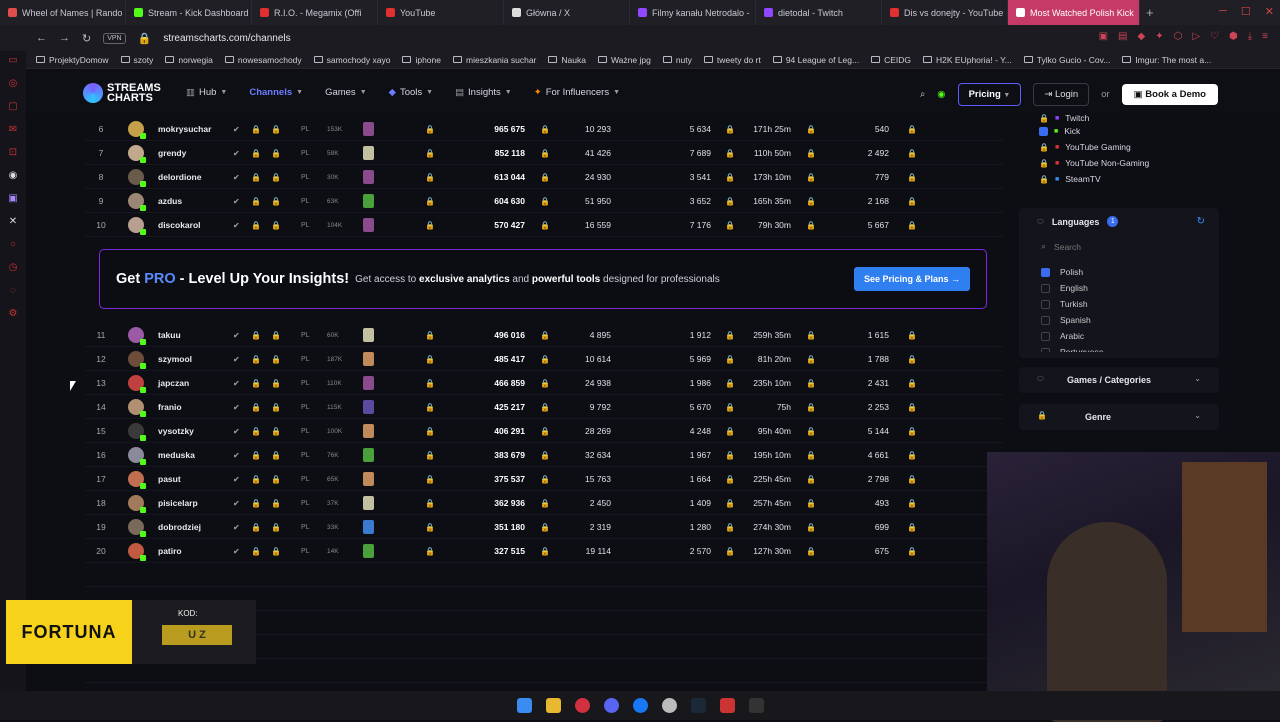 The image size is (1280, 722). I want to click on sidebar-app-icon: ◷, so click(13, 267).